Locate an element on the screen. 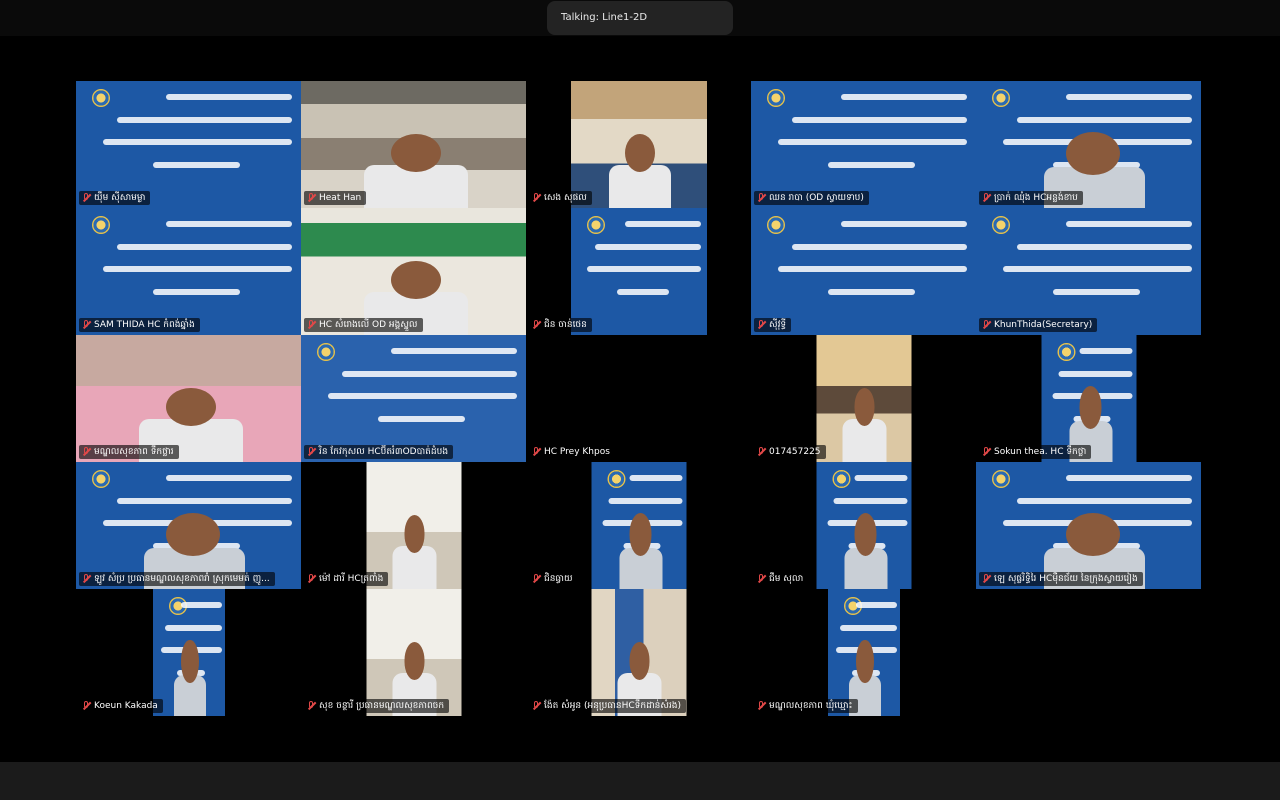  participant-tile: KhunThida(Secretary) is located at coordinates (1088, 271).